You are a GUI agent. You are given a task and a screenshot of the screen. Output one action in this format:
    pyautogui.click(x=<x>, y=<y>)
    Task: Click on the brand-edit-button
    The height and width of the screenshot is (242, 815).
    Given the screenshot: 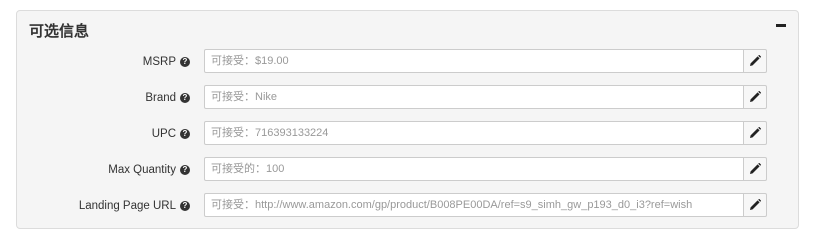 What is the action you would take?
    pyautogui.click(x=755, y=97)
    